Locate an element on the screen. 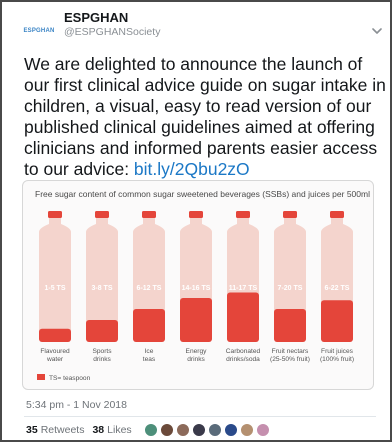  bottle-label: 14-16 TS is located at coordinates (196, 288).